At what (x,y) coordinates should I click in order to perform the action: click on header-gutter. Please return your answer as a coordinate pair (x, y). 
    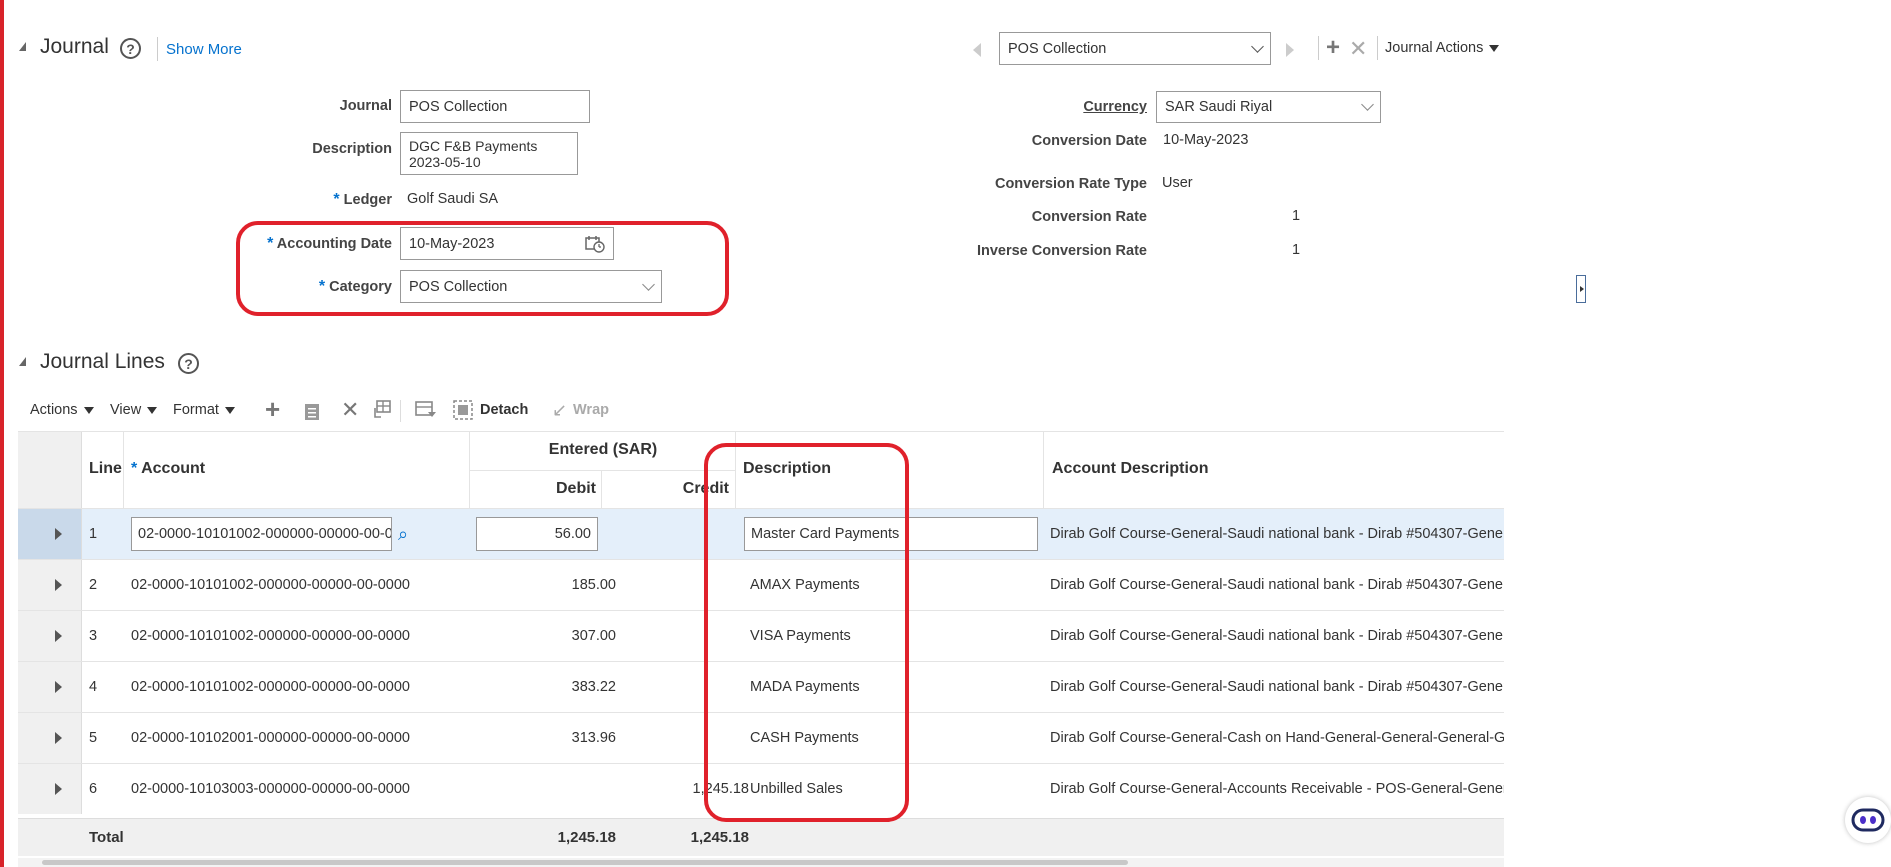
    Looking at the image, I should click on (50, 470).